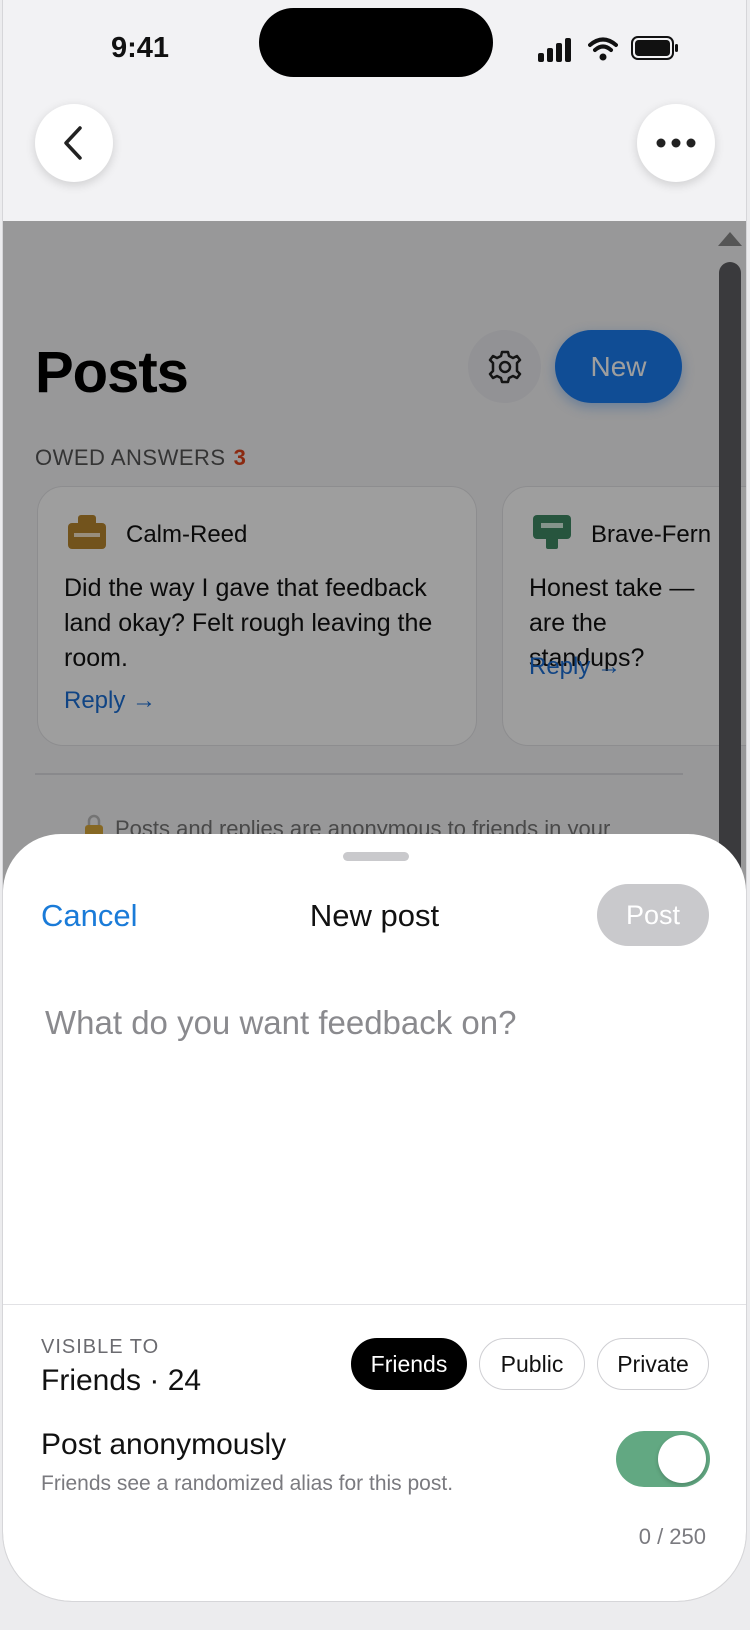 This screenshot has width=750, height=1630. I want to click on post-button: Post, so click(653, 915).